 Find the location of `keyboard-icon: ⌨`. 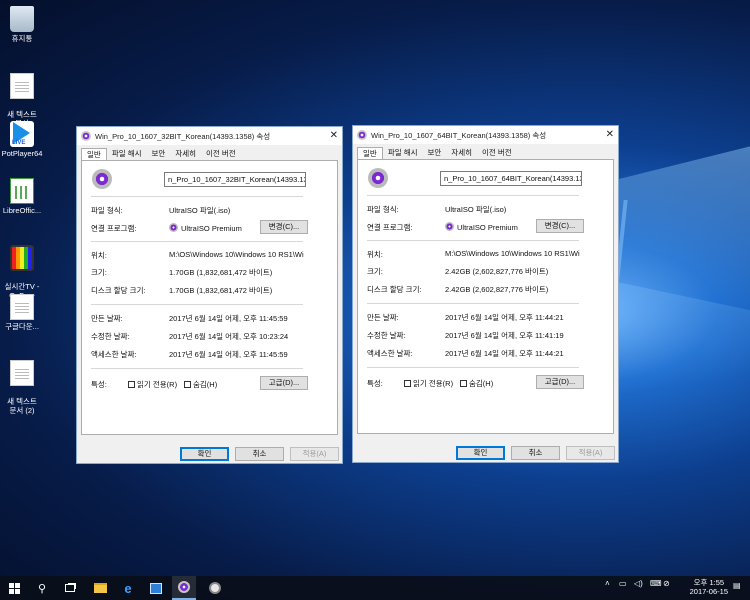

keyboard-icon: ⌨ is located at coordinates (656, 583).